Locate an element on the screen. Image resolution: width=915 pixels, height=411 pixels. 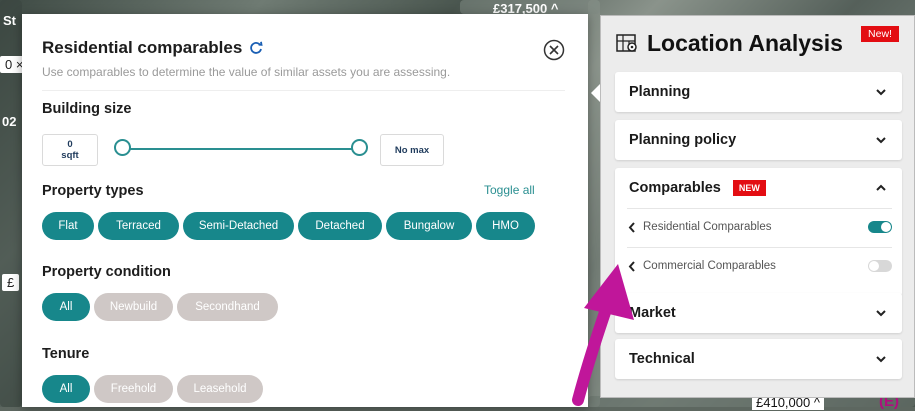
building-size-min-value: 0 is located at coordinates (70, 144).